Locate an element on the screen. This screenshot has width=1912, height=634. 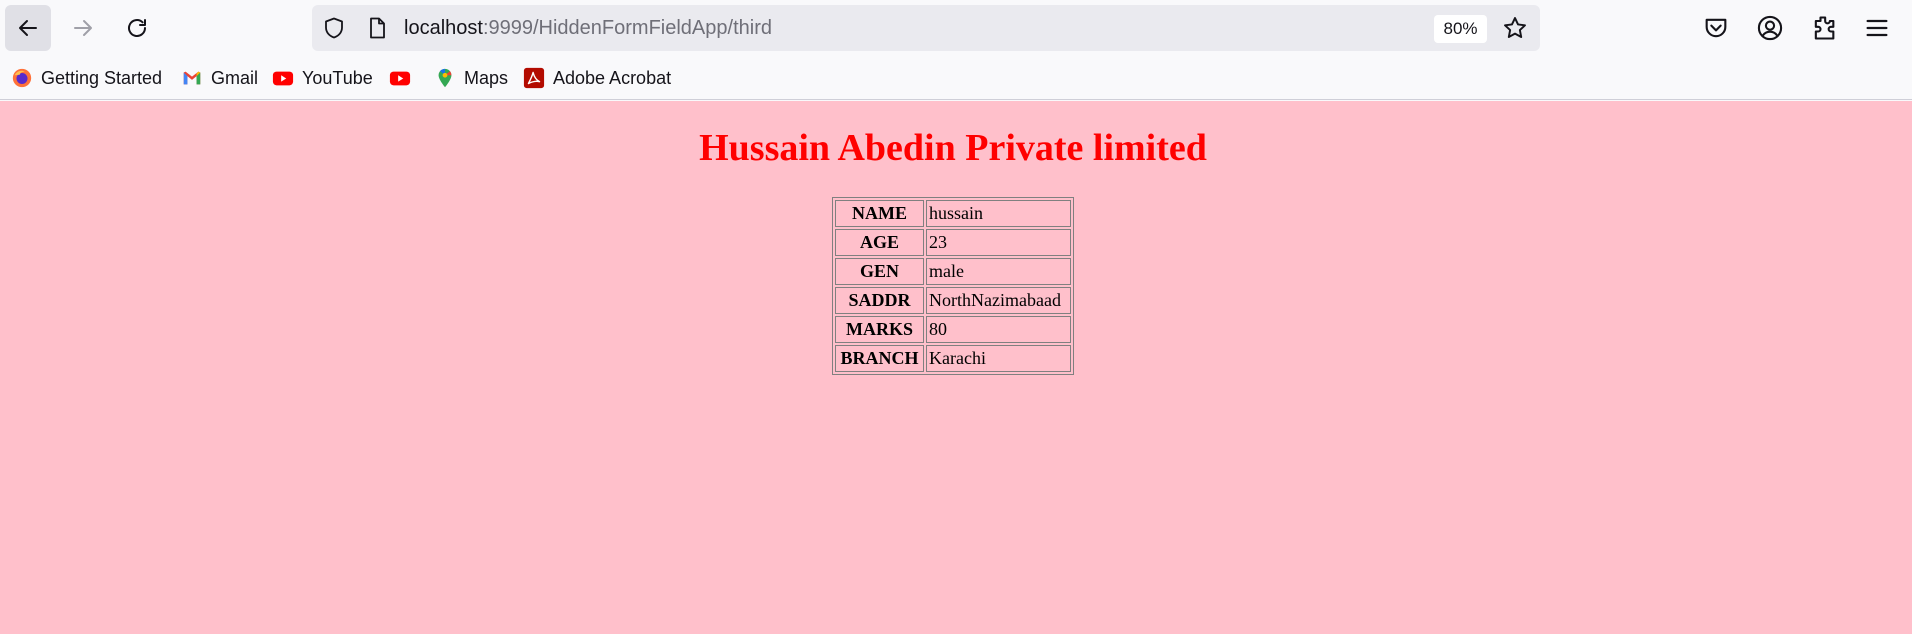
table-row: NAME hussain is located at coordinates (953, 213).